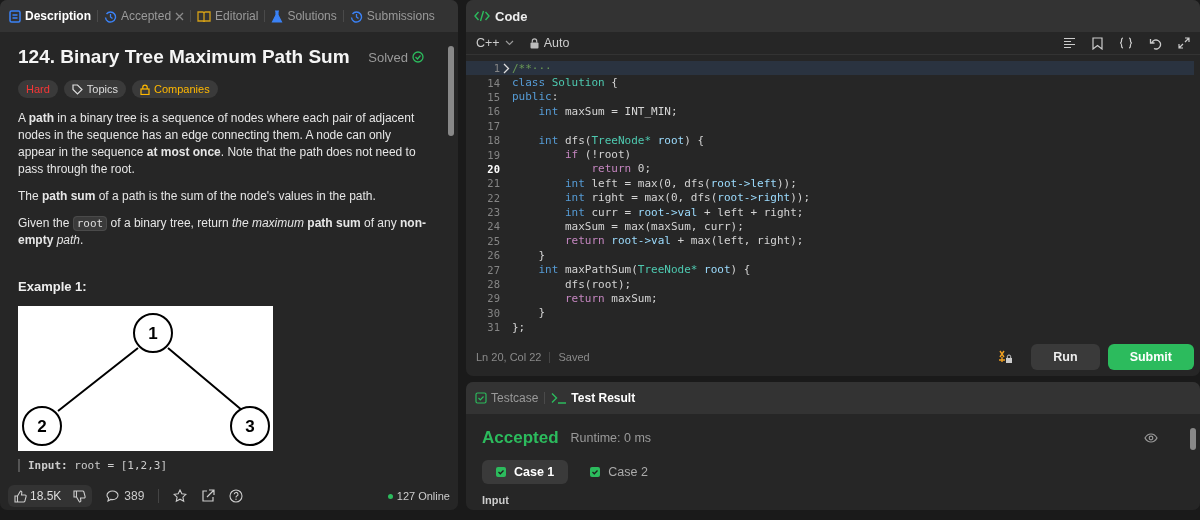 Image resolution: width=1200 pixels, height=520 pixels. Describe the element at coordinates (80, 496) in the screenshot. I see `thumbs-down-icon` at that location.